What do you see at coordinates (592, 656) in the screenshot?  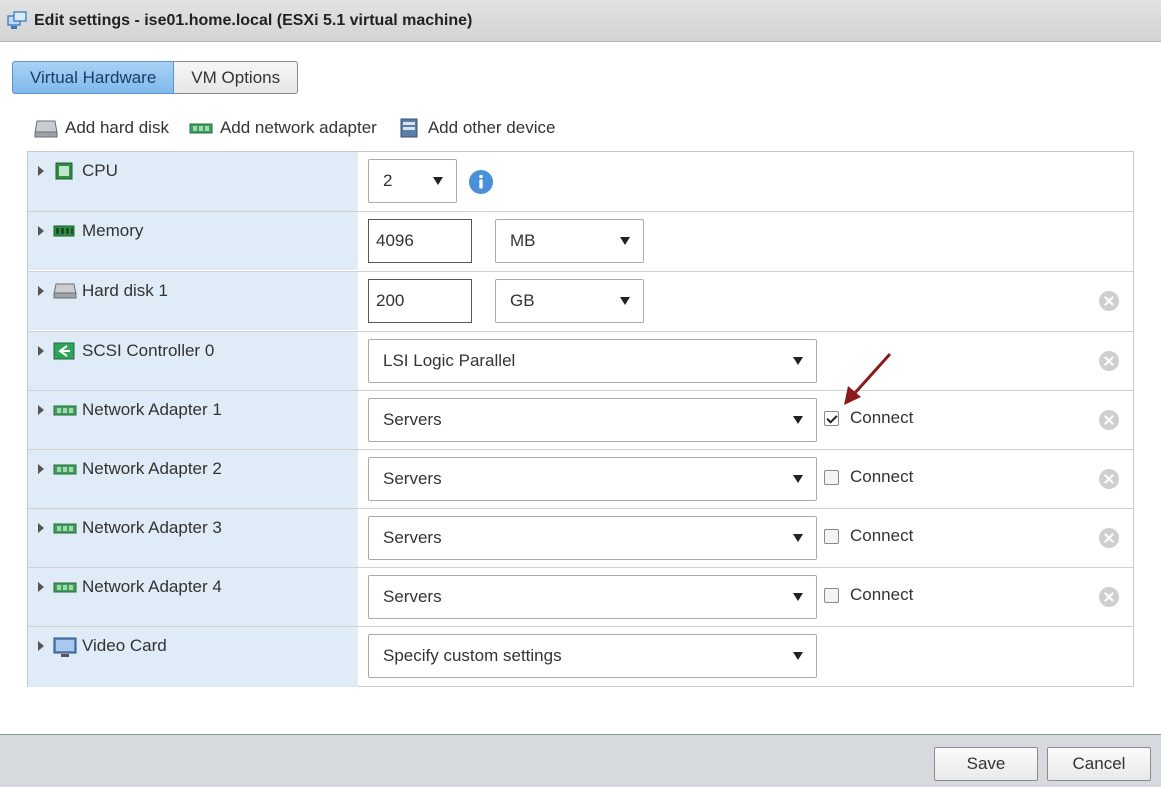 I see `video-settings-select: Specify custom settings` at bounding box center [592, 656].